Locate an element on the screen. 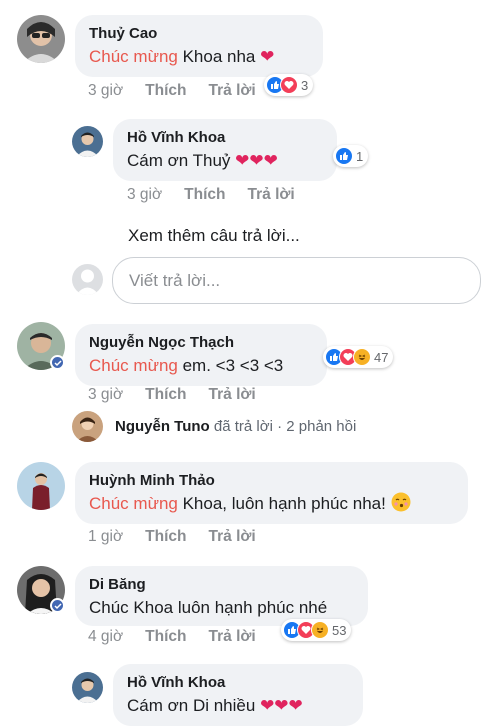  comment-bubble: Di Băng Chúc Khoa luôn hạnh phúc nhé is located at coordinates (221, 596).